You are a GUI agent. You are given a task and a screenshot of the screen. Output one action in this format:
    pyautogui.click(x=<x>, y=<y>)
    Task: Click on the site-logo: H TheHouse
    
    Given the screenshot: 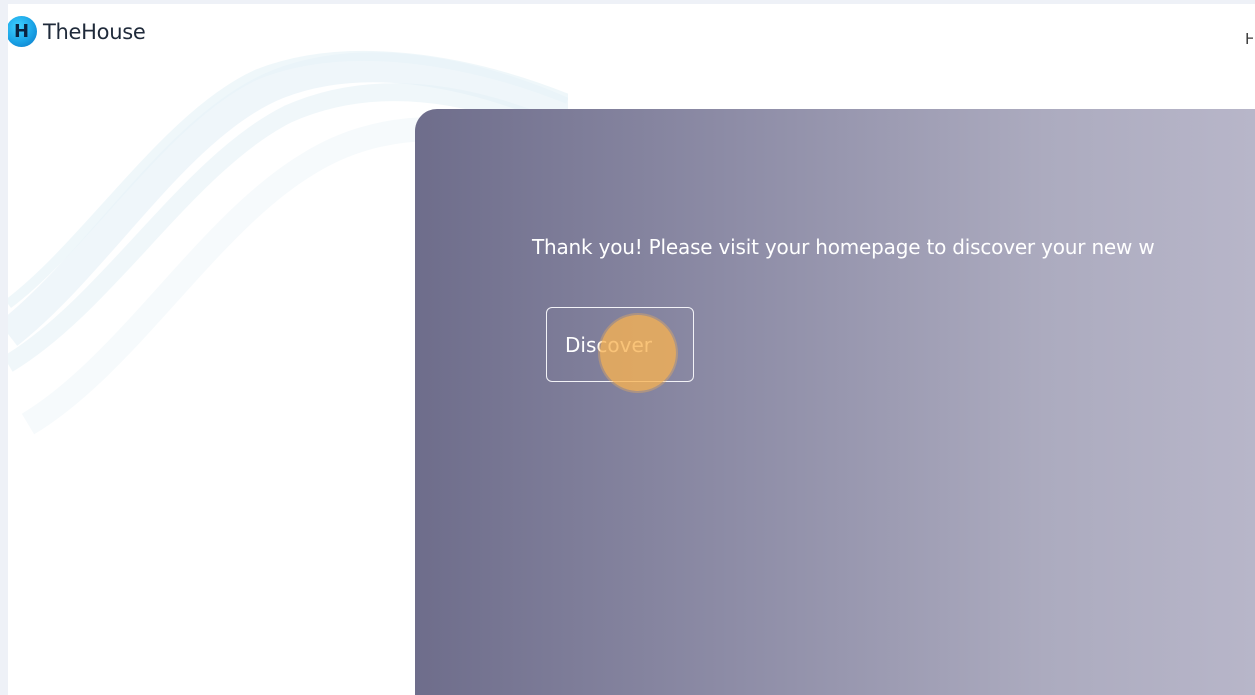 What is the action you would take?
    pyautogui.click(x=77, y=31)
    